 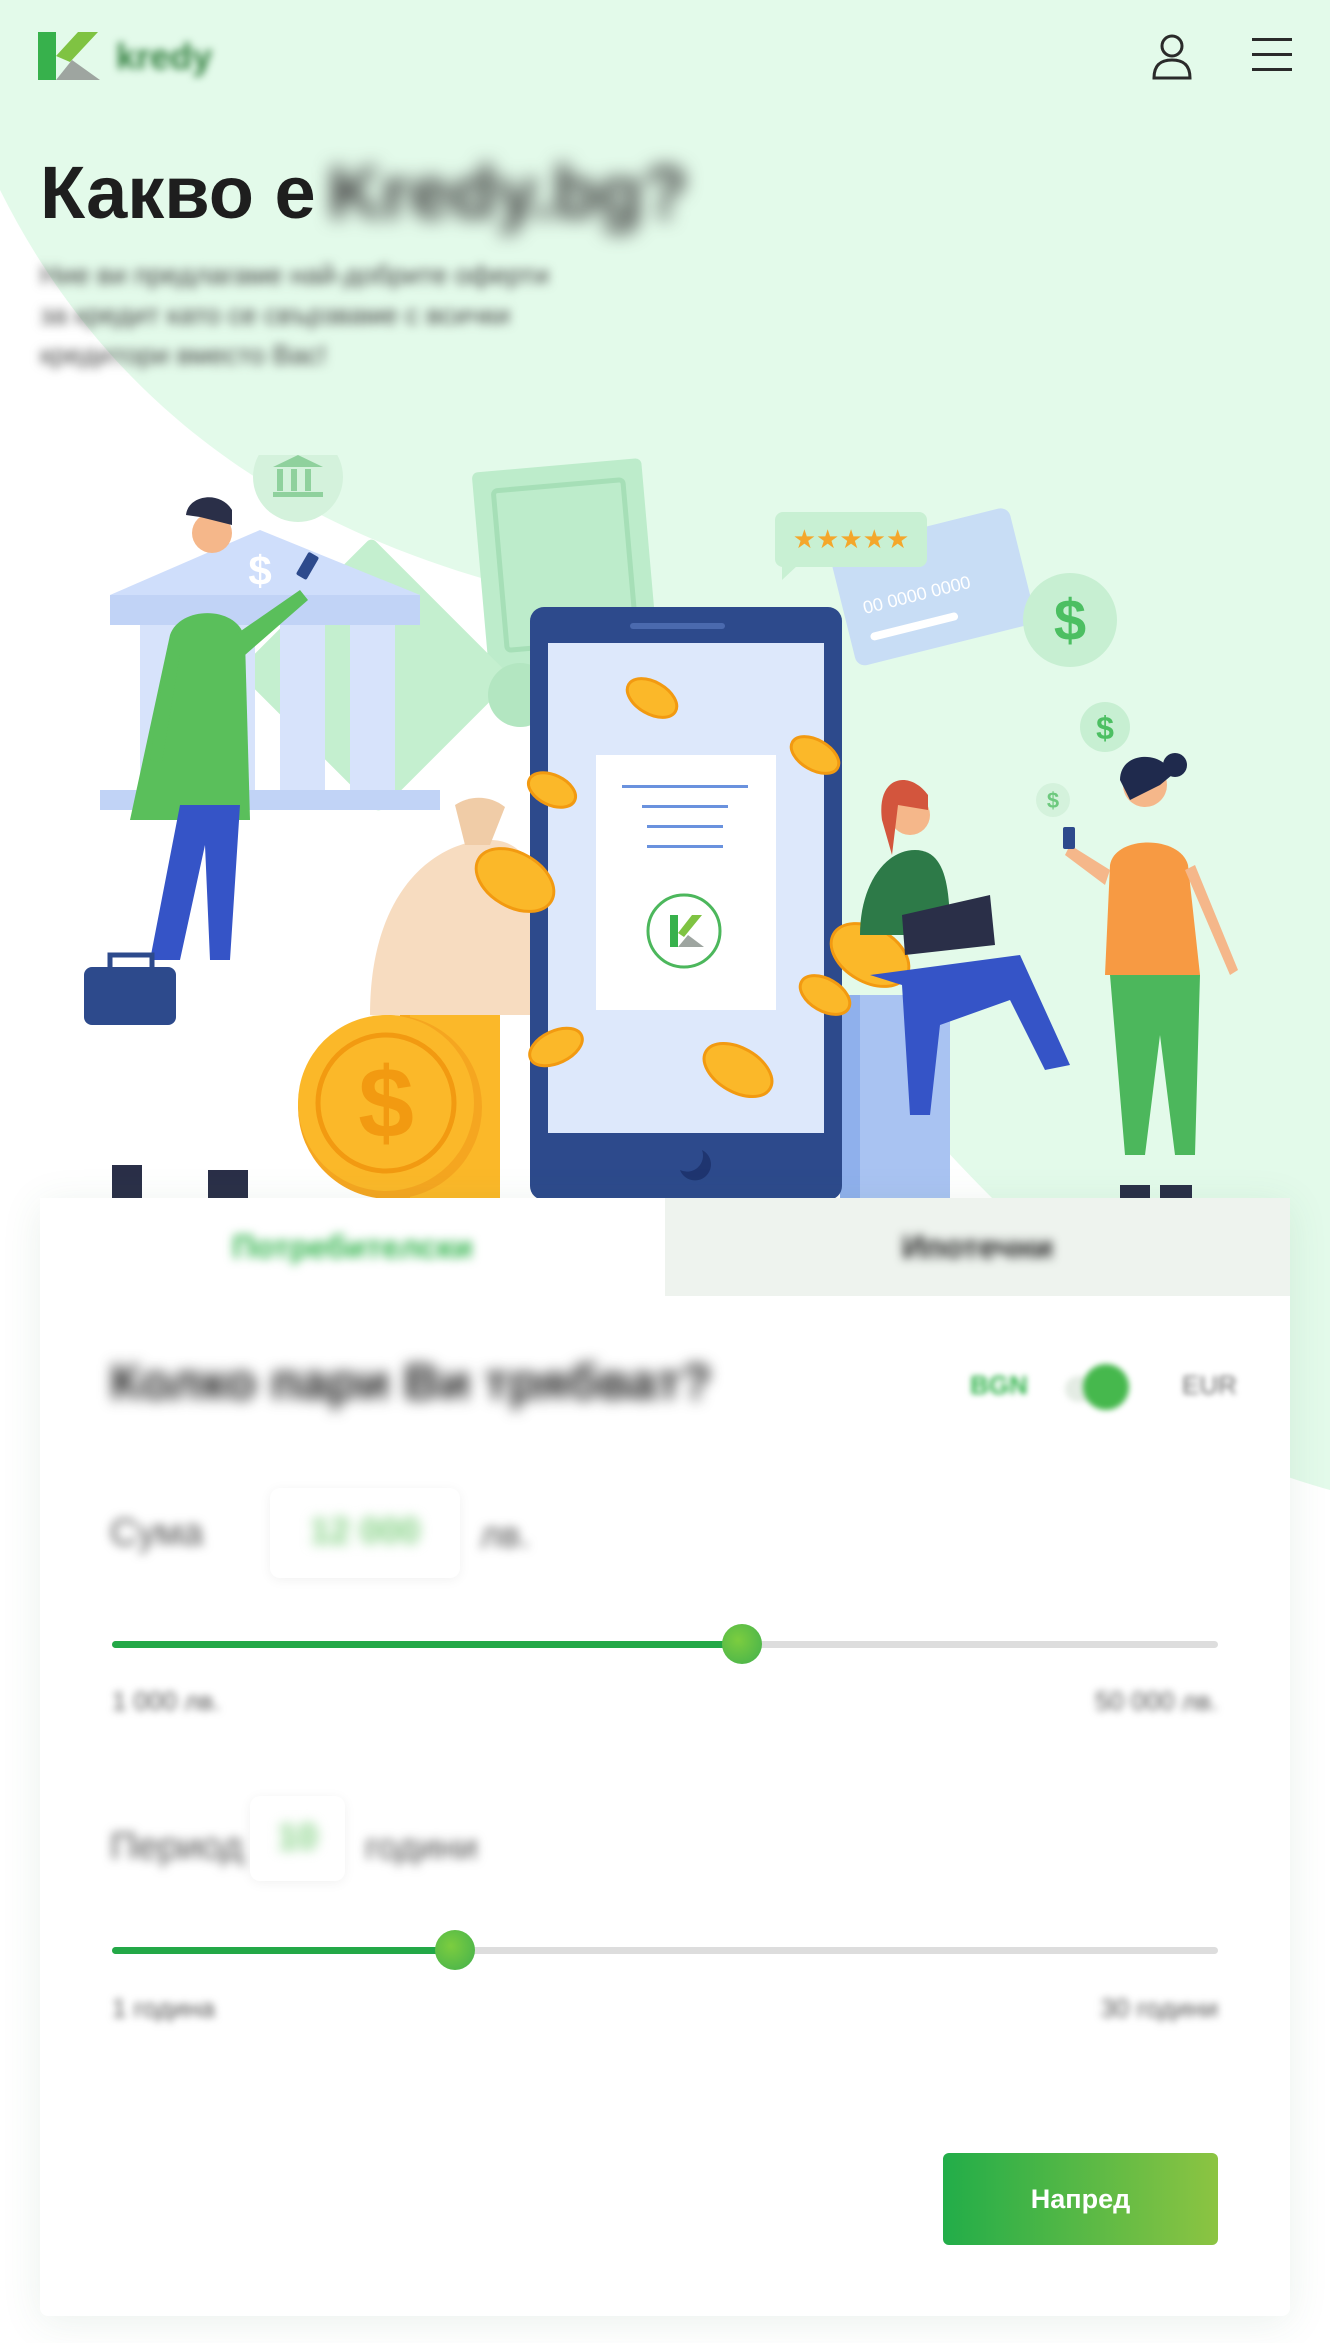 What do you see at coordinates (686, 903) in the screenshot?
I see `phone-illustration` at bounding box center [686, 903].